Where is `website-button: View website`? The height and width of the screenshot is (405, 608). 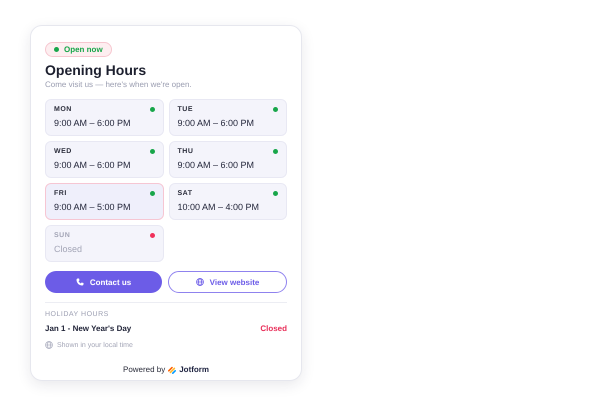
website-button: View website is located at coordinates (227, 282).